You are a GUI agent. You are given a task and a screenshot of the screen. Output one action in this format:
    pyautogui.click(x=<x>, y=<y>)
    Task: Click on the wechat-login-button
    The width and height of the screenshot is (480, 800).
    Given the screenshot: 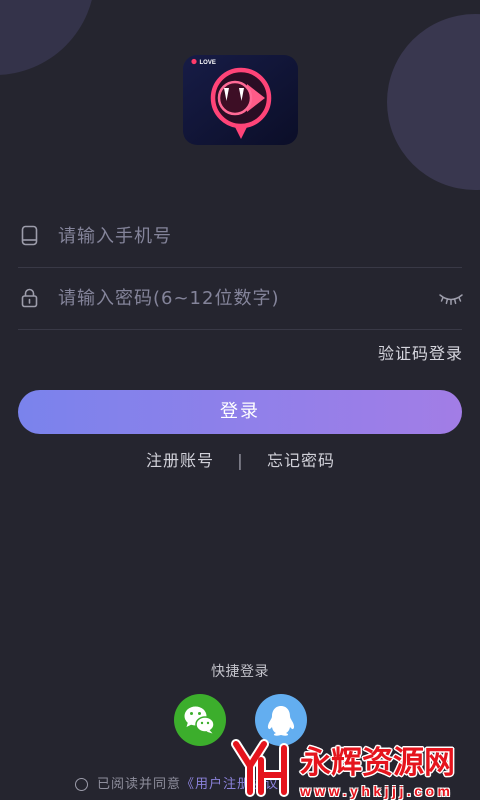 What is the action you would take?
    pyautogui.click(x=200, y=720)
    